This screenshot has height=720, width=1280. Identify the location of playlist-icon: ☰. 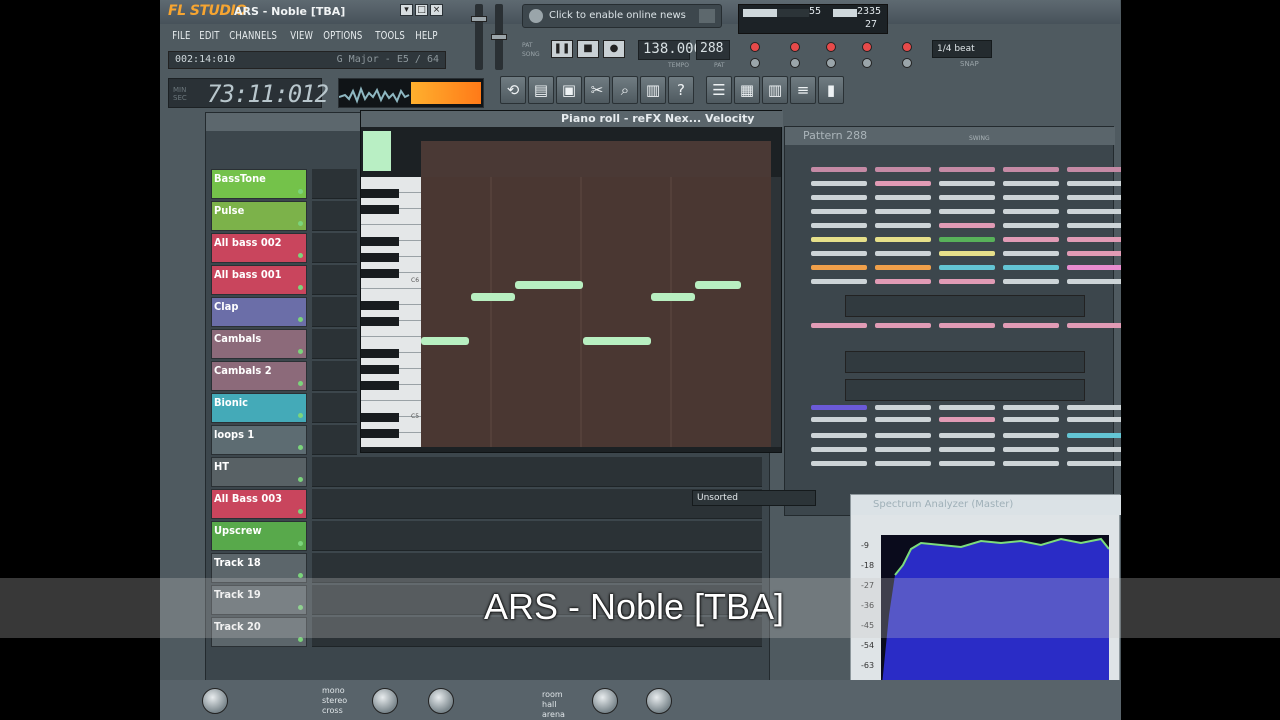
(719, 90).